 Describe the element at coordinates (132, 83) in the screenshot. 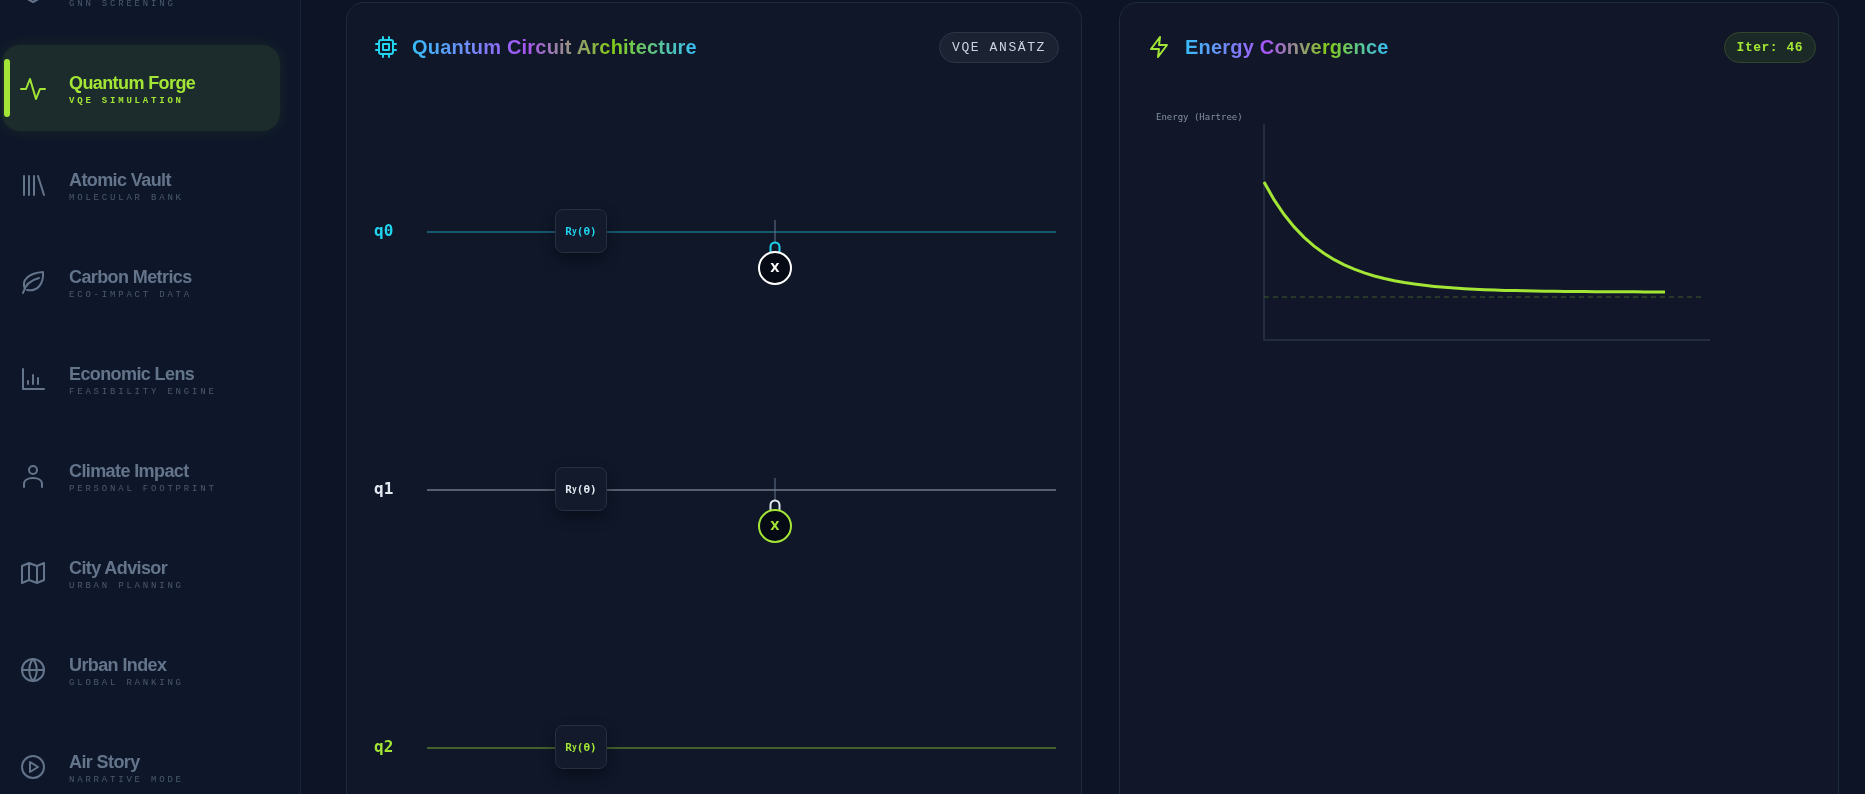

I see `item-title: Quantum Forge` at that location.